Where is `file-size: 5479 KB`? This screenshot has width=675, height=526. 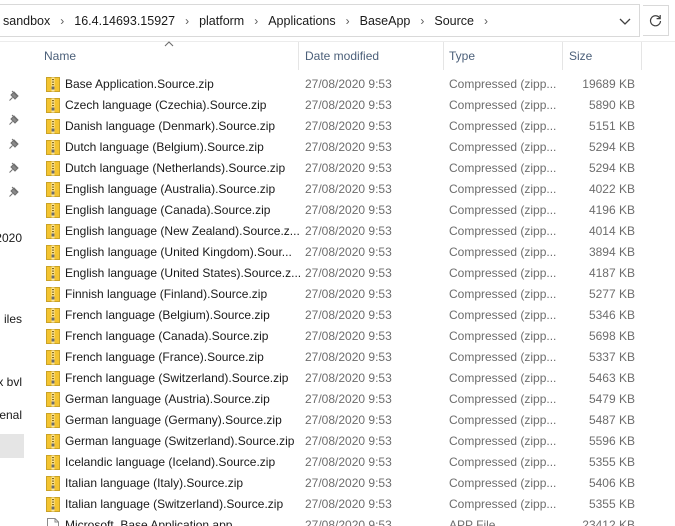
file-size: 5479 KB is located at coordinates (611, 399).